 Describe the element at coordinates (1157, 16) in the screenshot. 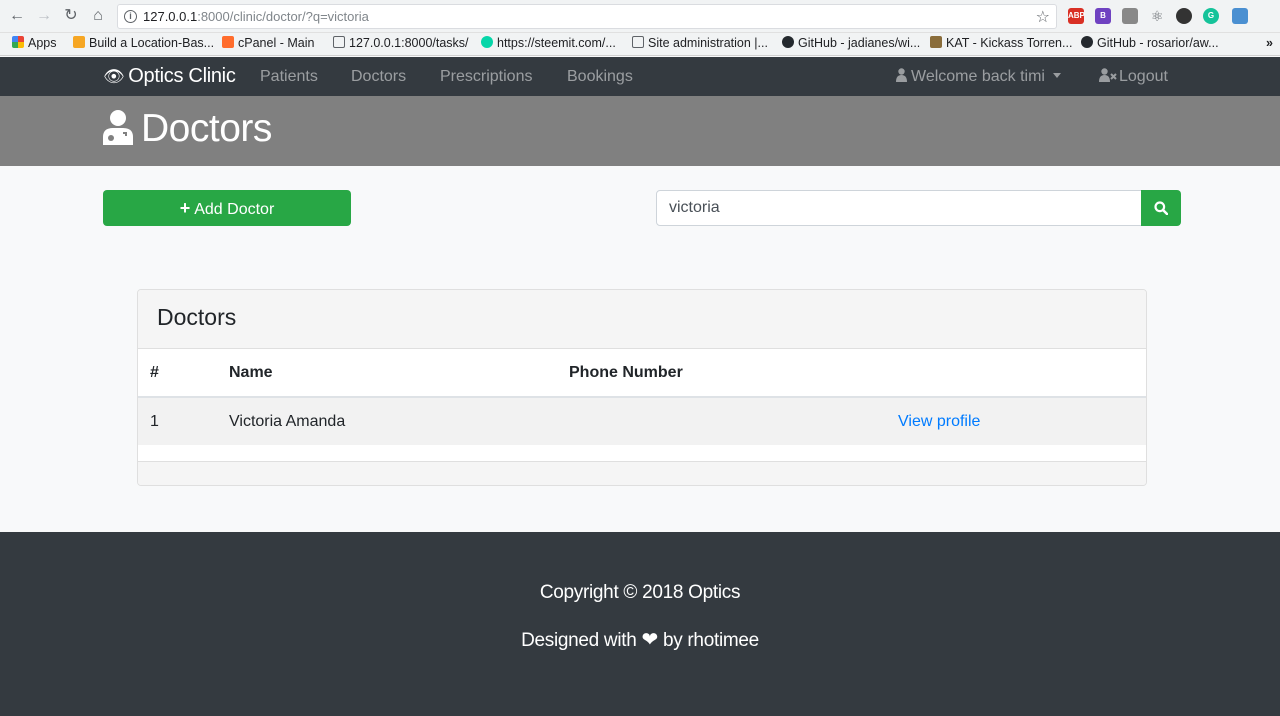

I see `react-icon: ⚛` at that location.